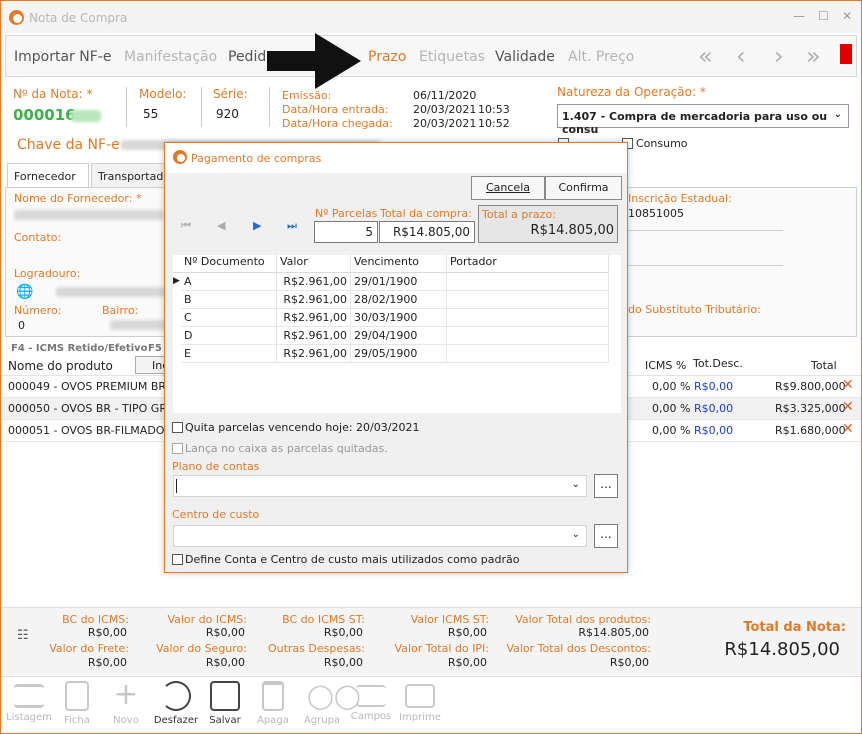 The width and height of the screenshot is (862, 734). Describe the element at coordinates (371, 701) in the screenshot. I see `campos-button: Campos` at that location.